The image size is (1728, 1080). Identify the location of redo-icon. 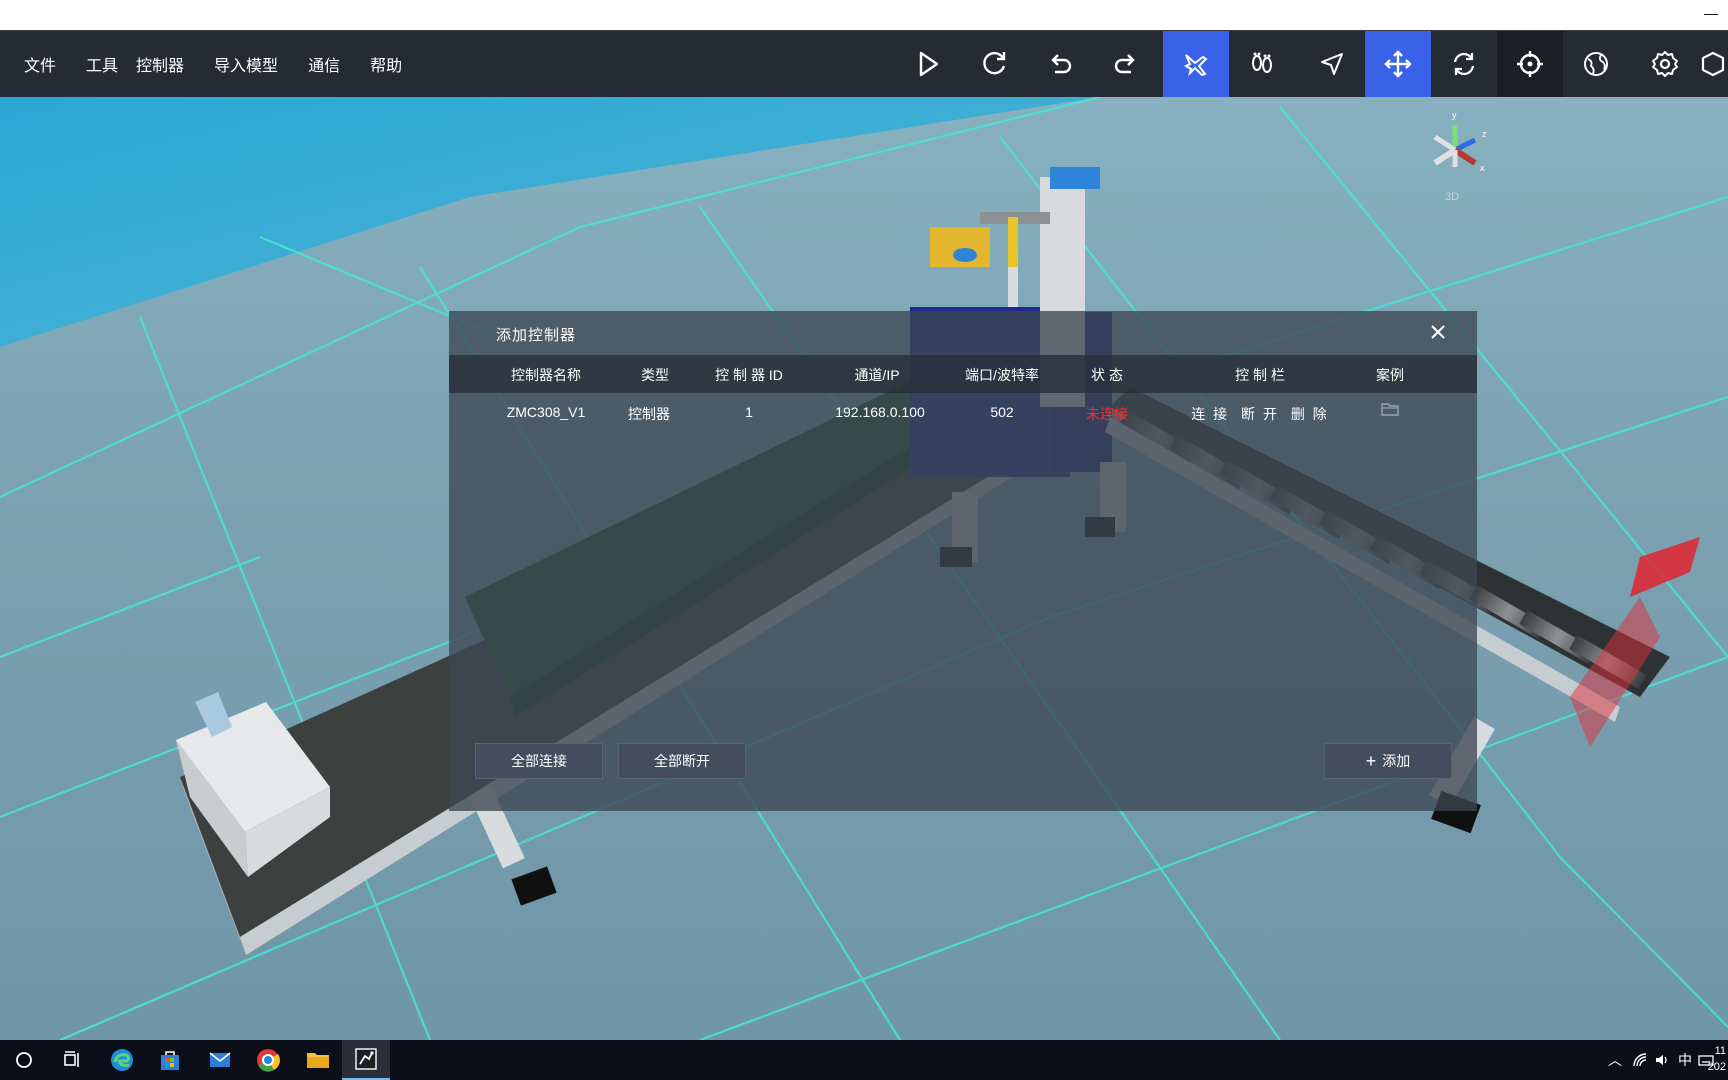
(1124, 64).